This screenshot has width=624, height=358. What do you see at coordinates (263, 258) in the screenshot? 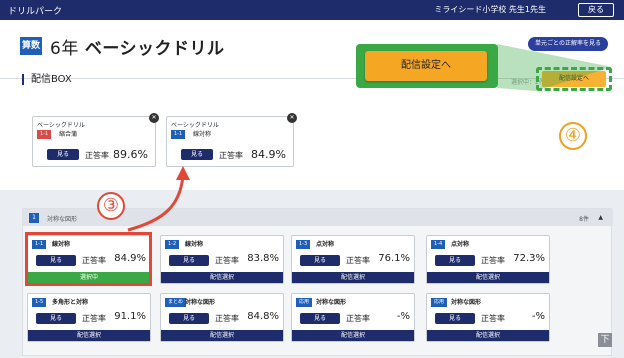
I see `rate-value: 83.8%` at bounding box center [263, 258].